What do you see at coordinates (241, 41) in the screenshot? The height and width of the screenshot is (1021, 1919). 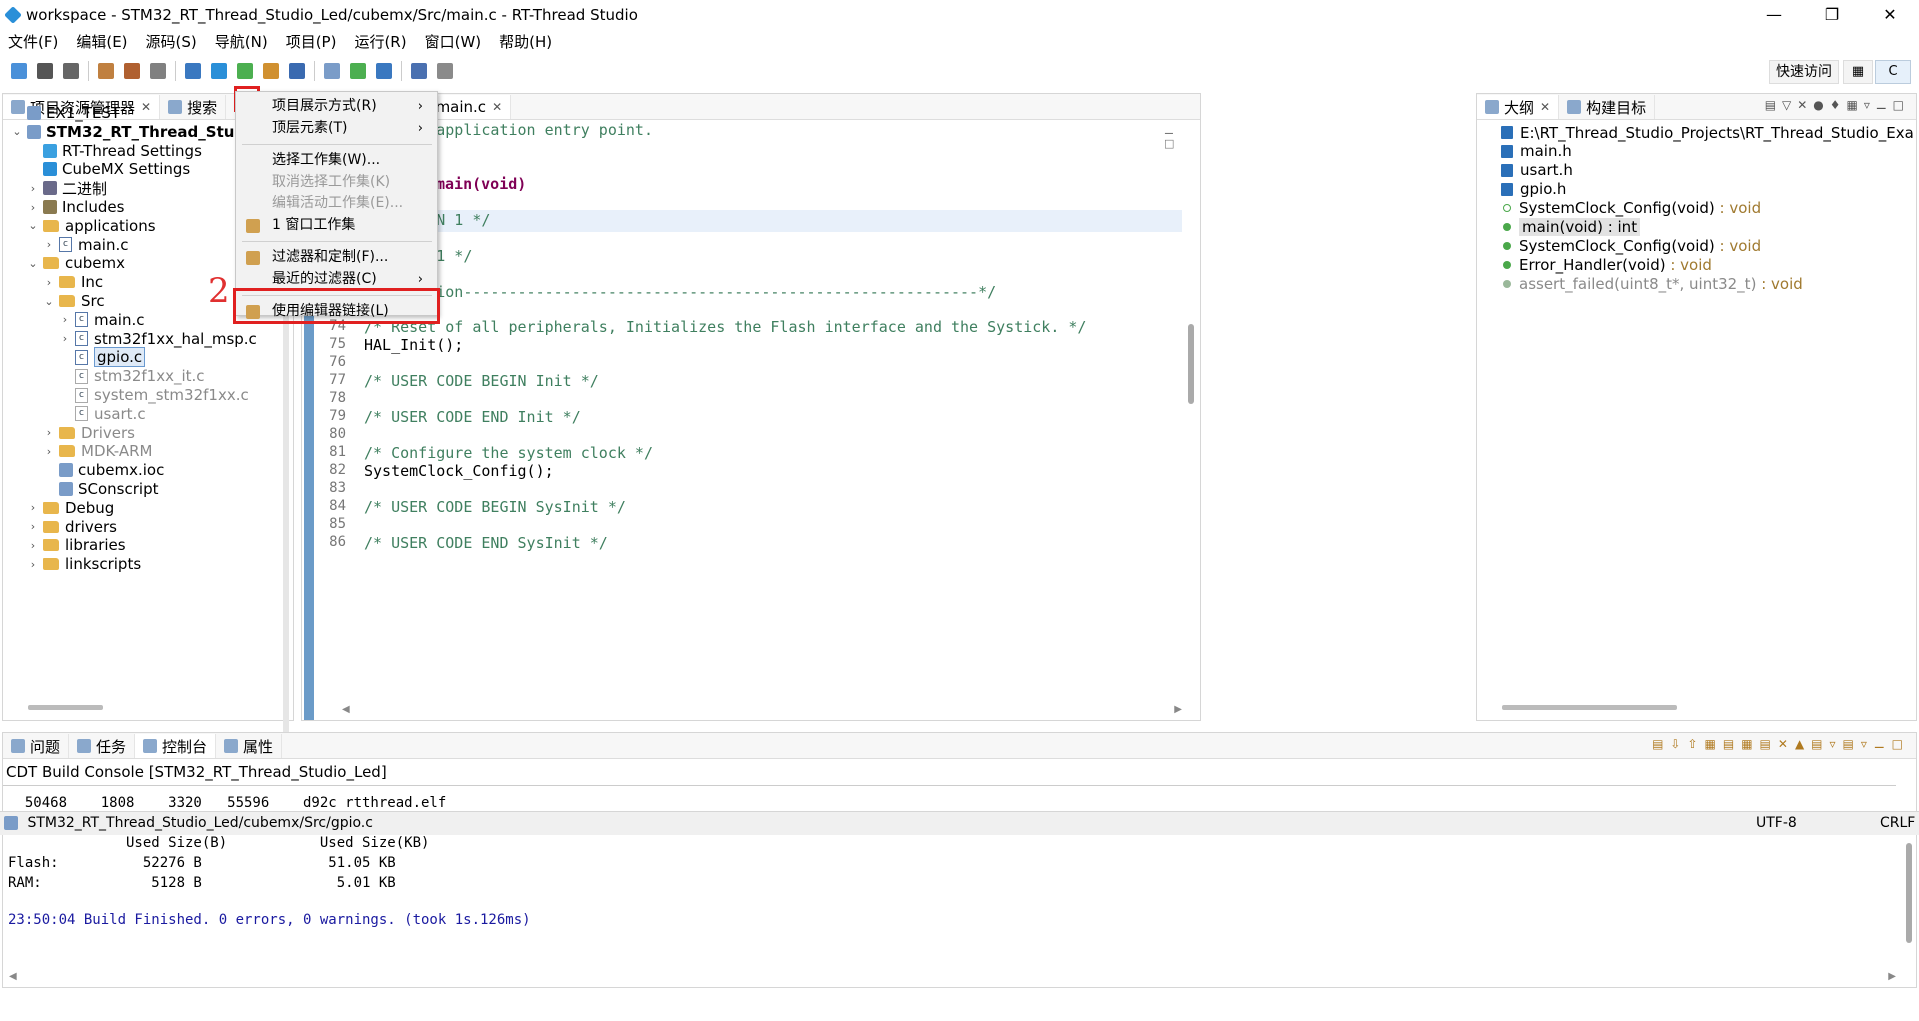 I see `menu-item: 导航(N)` at bounding box center [241, 41].